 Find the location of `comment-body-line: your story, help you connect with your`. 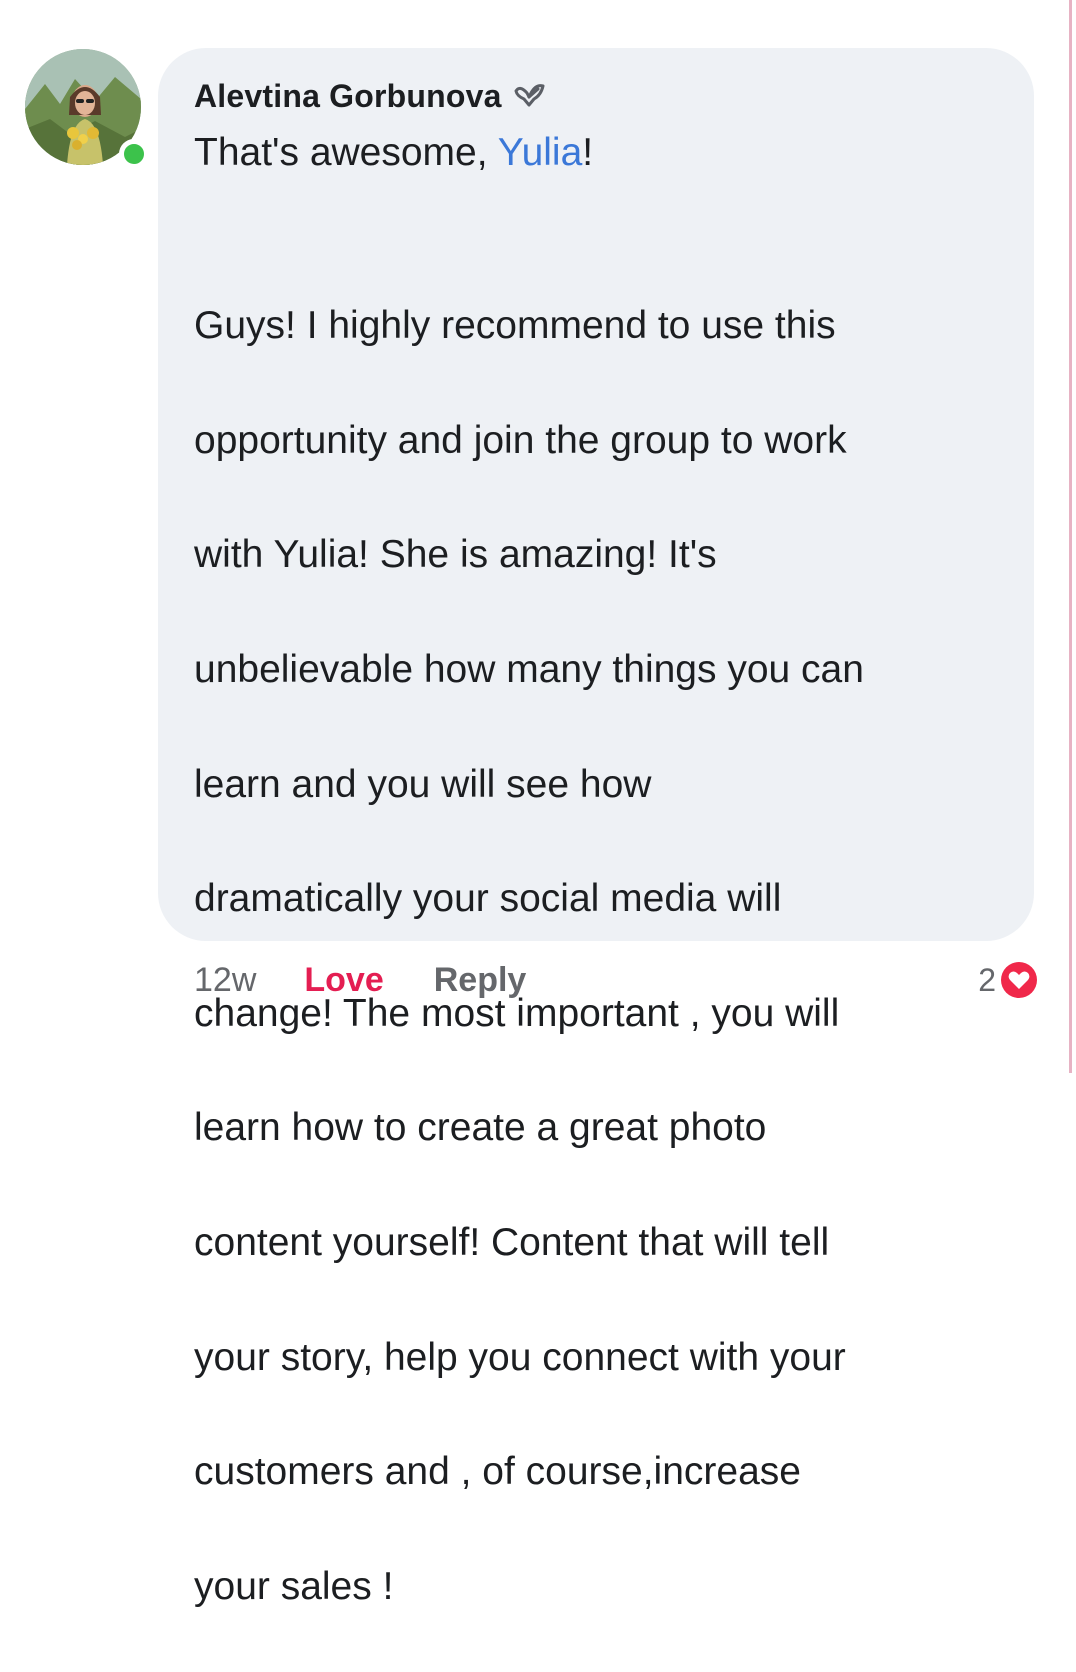

comment-body-line: your story, help you connect with your is located at coordinates (520, 1357).